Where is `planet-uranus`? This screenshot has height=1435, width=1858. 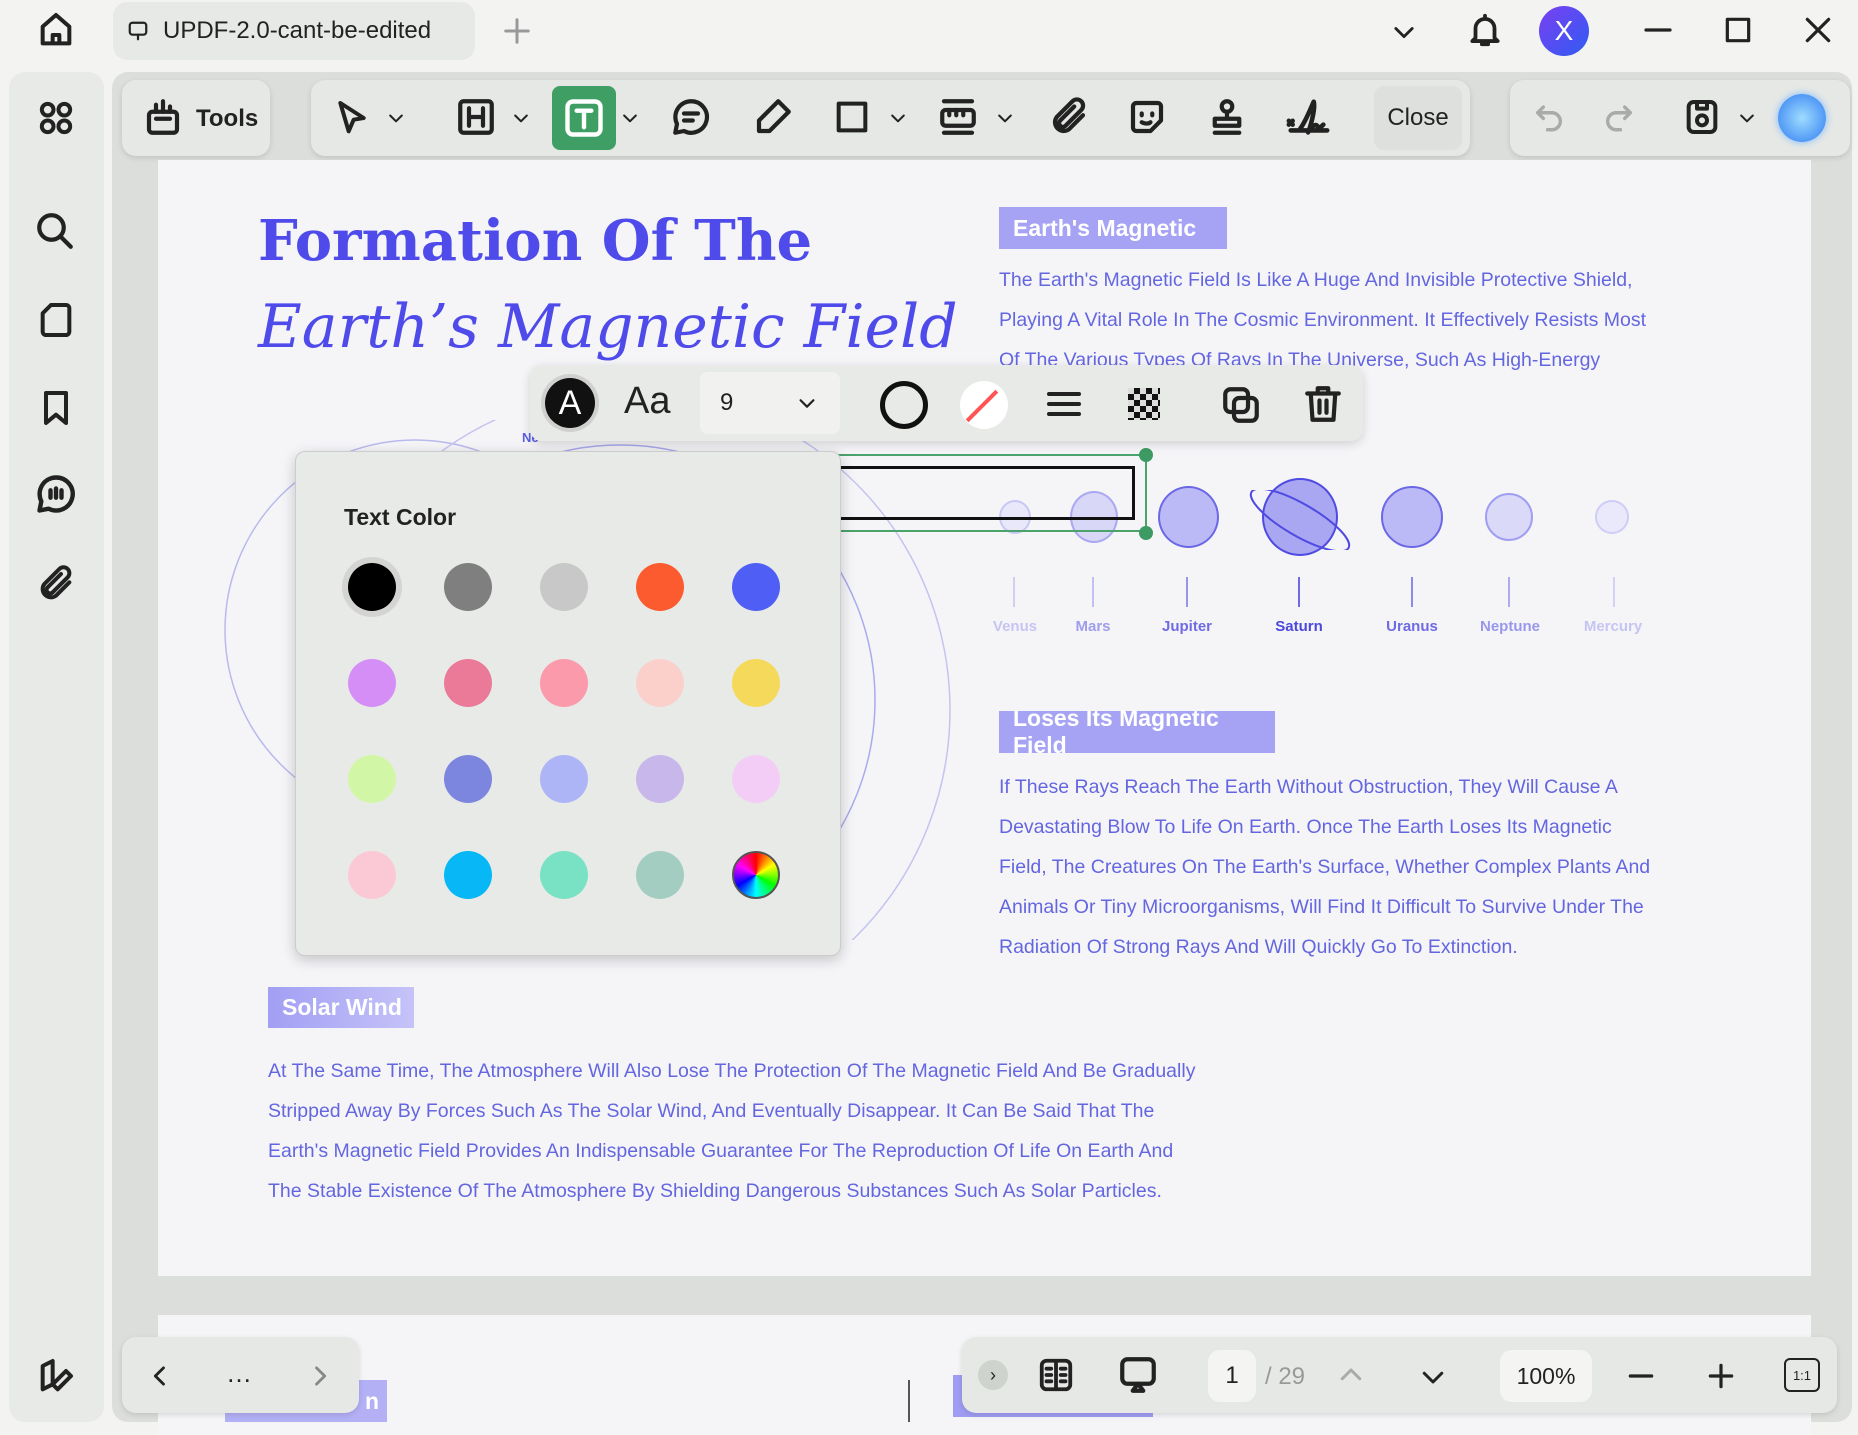 planet-uranus is located at coordinates (1412, 517).